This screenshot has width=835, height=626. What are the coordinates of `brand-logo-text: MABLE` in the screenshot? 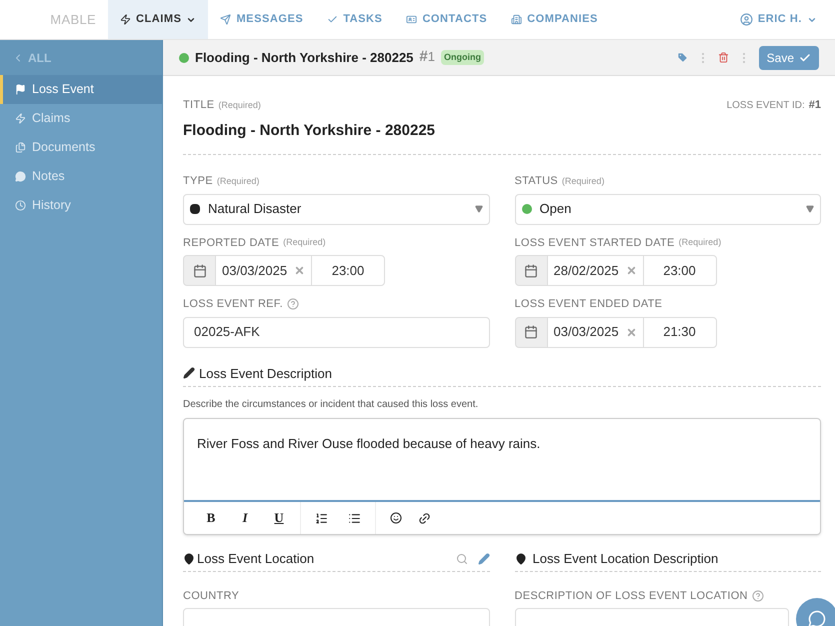 It's located at (73, 19).